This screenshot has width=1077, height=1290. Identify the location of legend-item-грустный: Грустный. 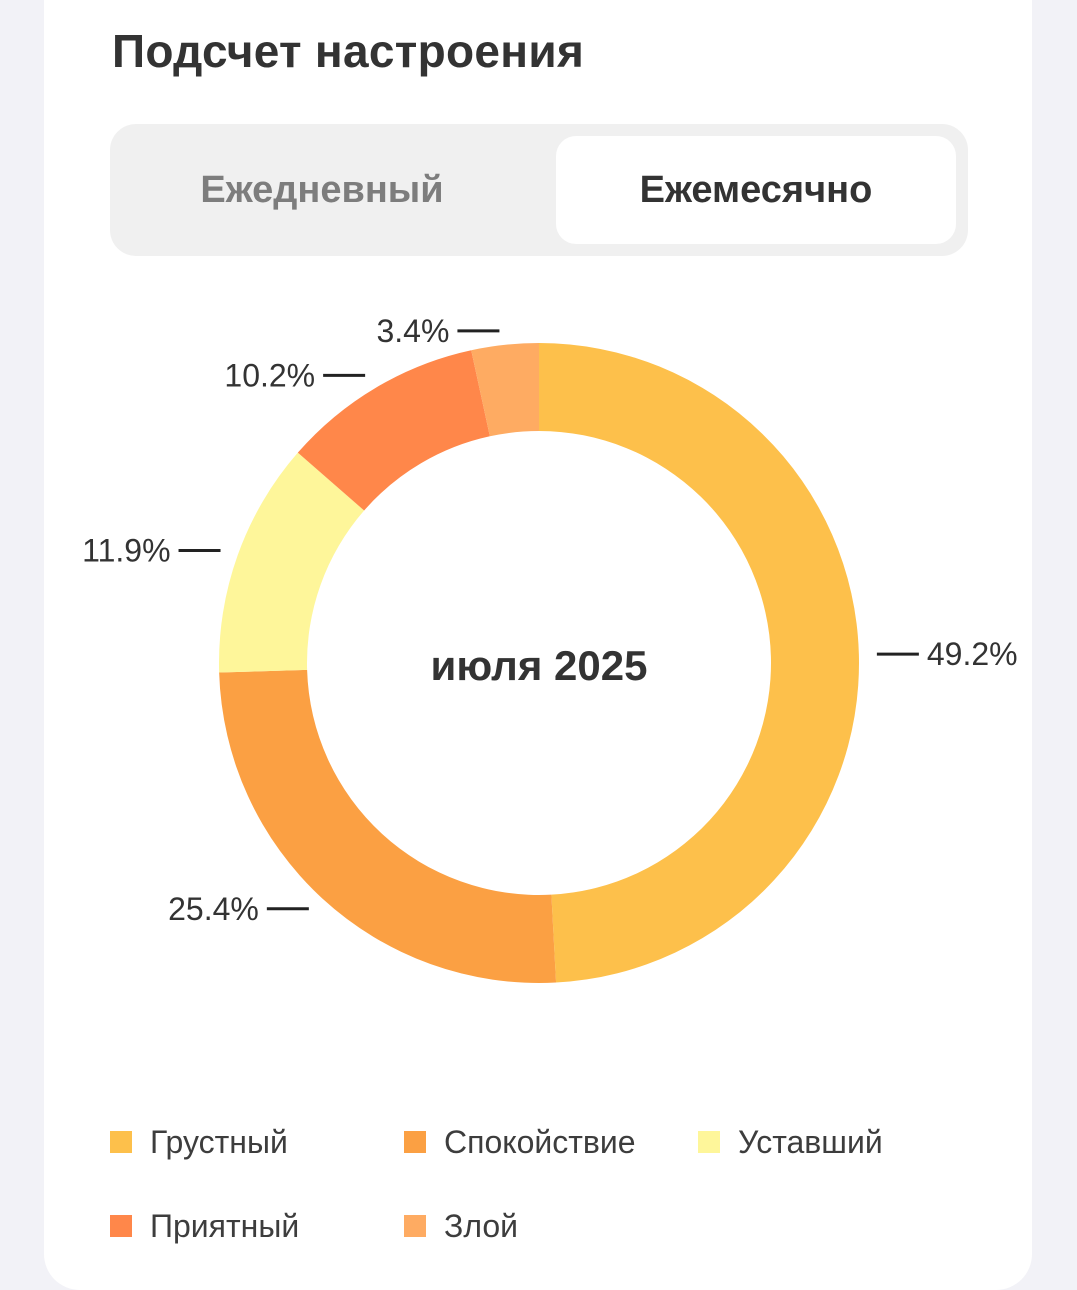
(199, 1142).